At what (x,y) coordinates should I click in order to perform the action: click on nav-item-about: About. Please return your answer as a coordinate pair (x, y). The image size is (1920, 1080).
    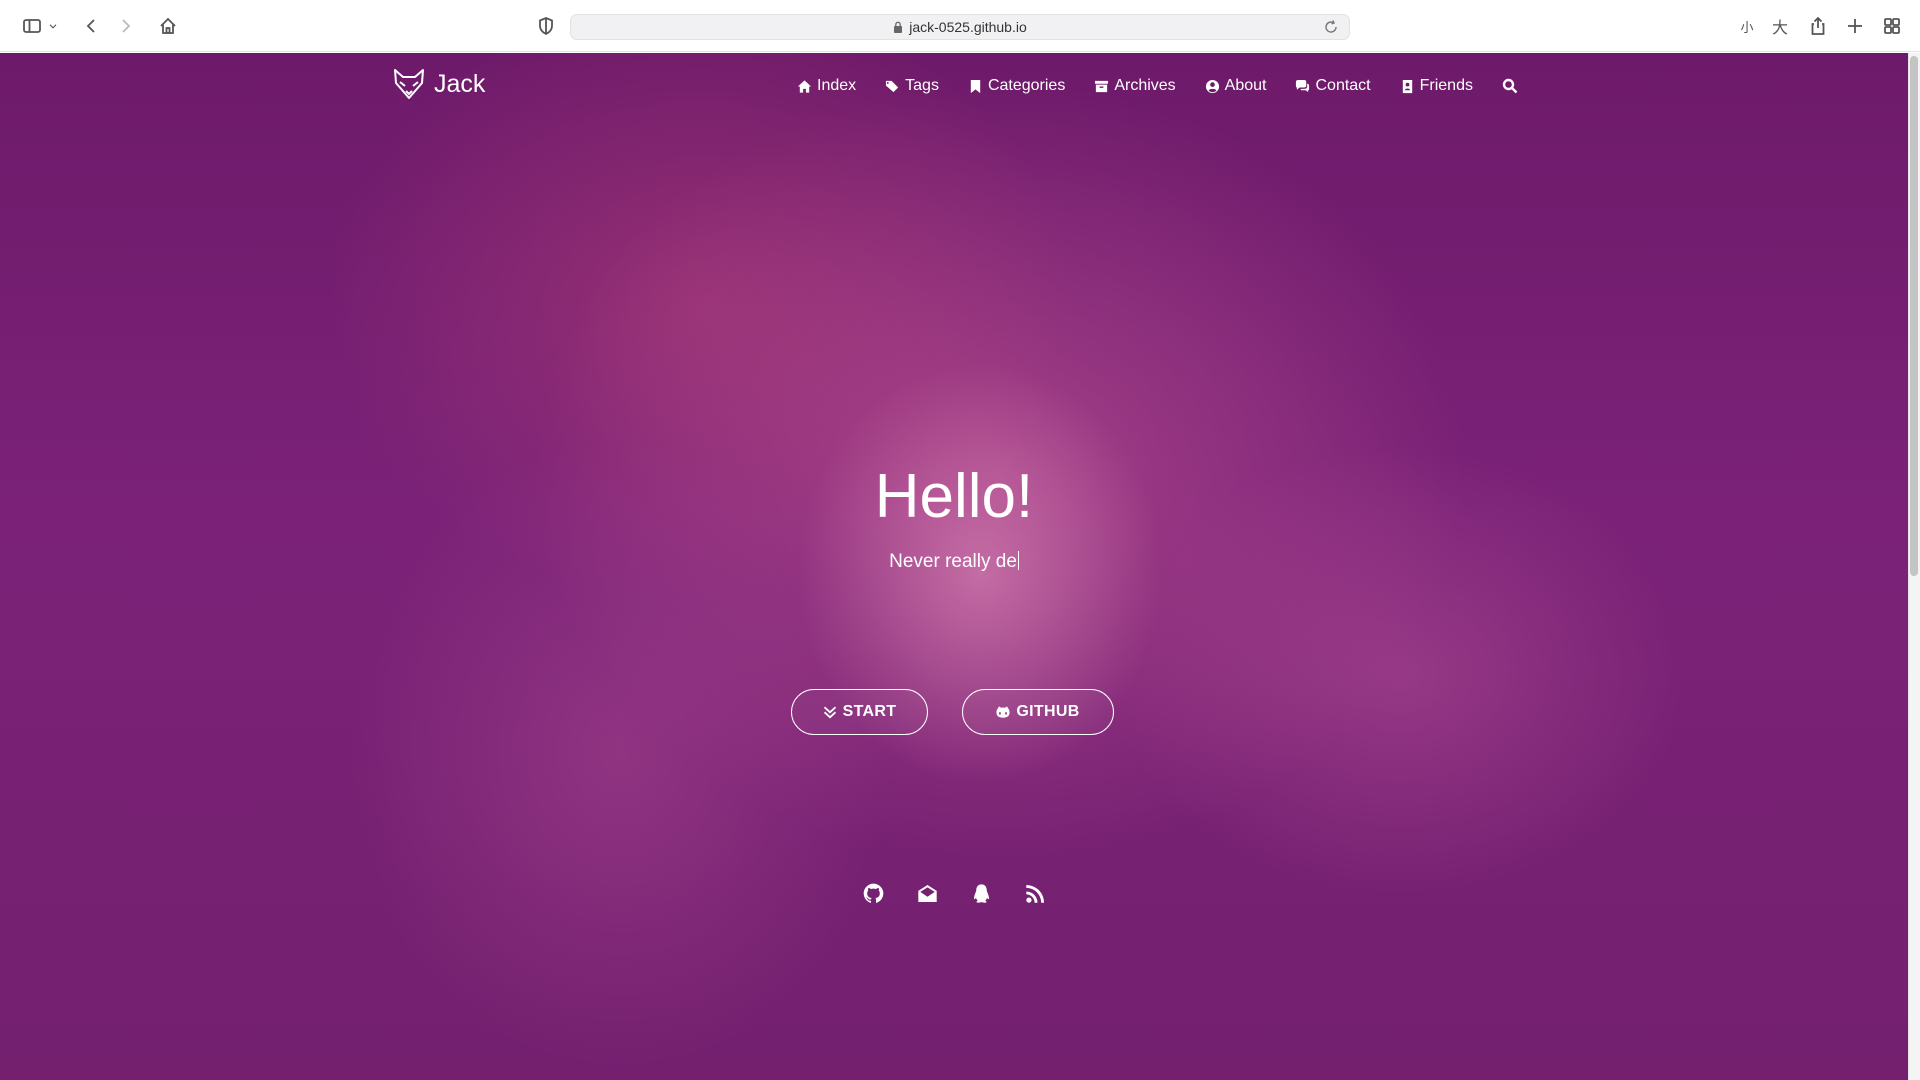
    Looking at the image, I should click on (1236, 86).